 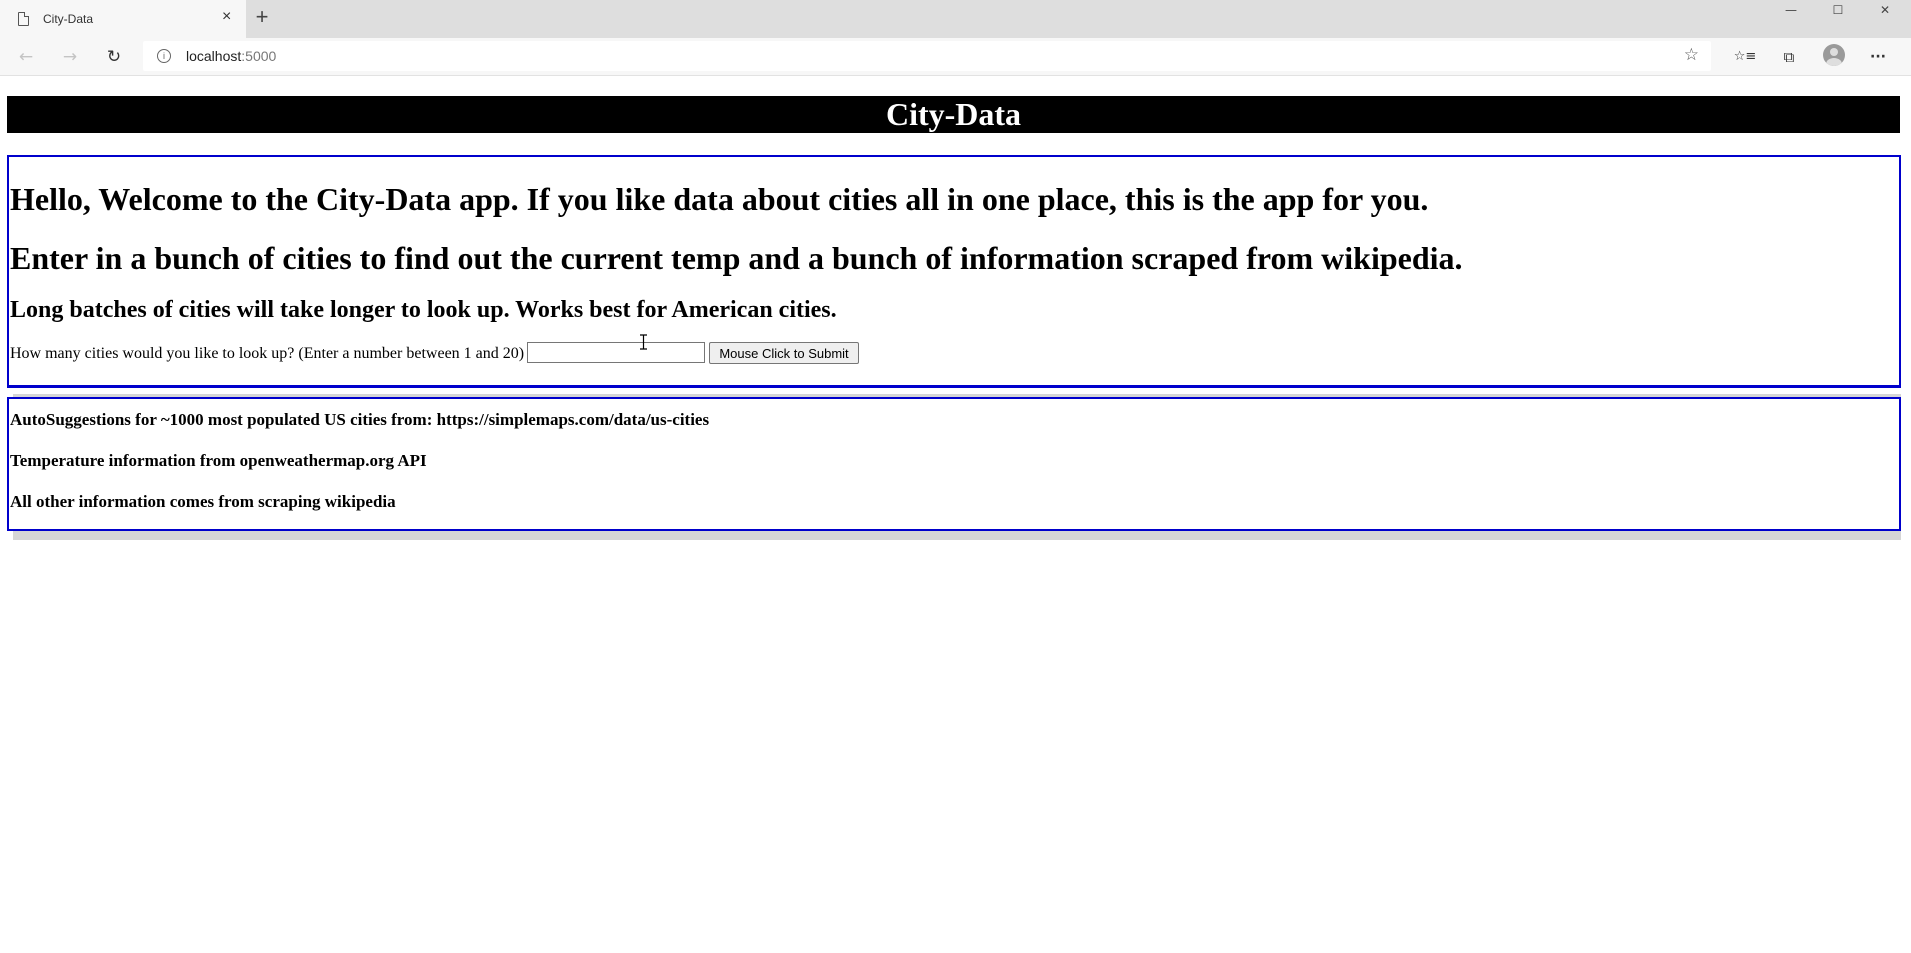 What do you see at coordinates (616, 352) in the screenshot?
I see `city-count-input` at bounding box center [616, 352].